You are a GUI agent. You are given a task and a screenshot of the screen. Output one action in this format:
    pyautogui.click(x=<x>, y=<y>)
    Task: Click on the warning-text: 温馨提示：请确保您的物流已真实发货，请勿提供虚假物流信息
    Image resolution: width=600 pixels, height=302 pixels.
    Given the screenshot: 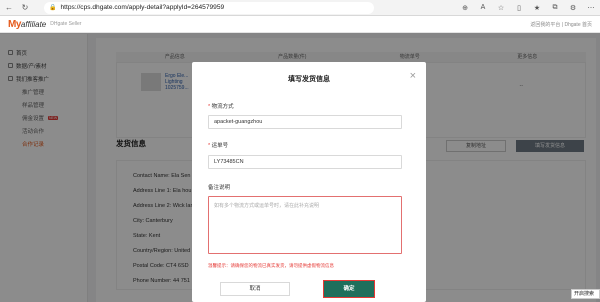 What is the action you would take?
    pyautogui.click(x=271, y=265)
    